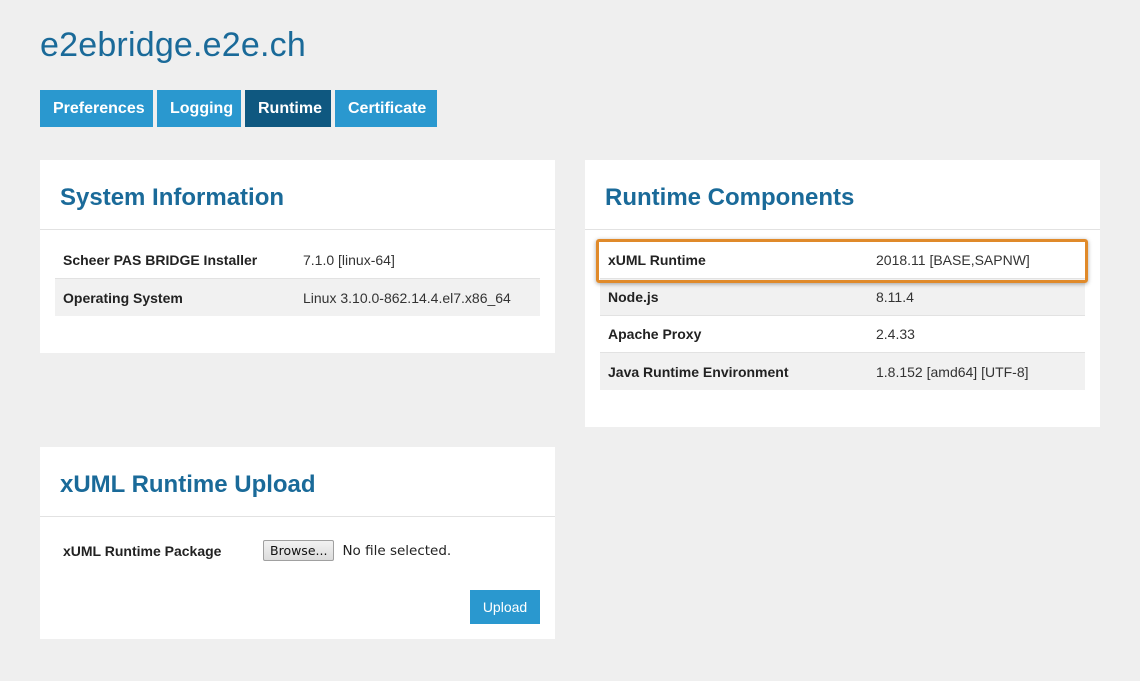  What do you see at coordinates (657, 260) in the screenshot?
I see `row-key: xUML Runtime` at bounding box center [657, 260].